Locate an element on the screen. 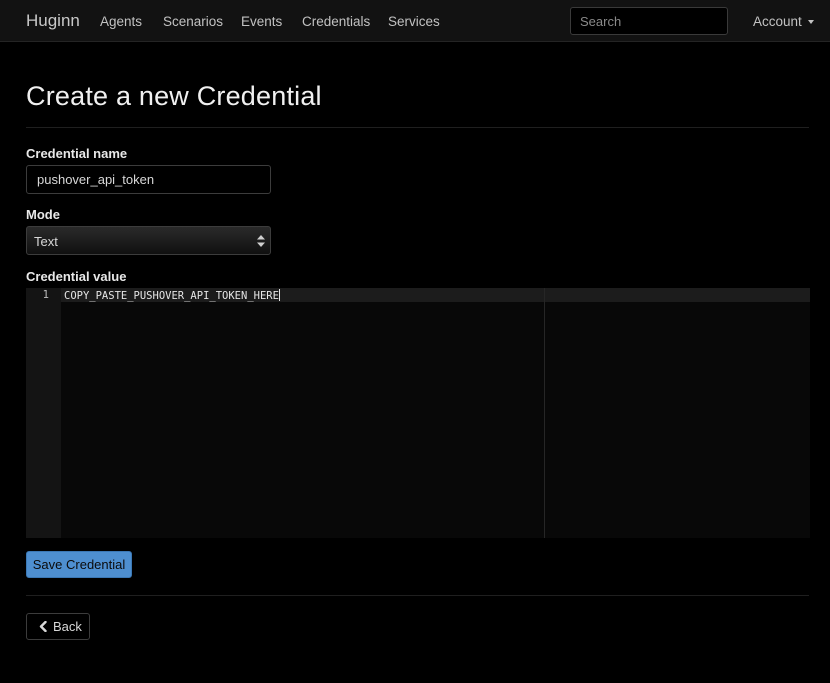 This screenshot has width=830, height=683. brand-logo: Huginn is located at coordinates (53, 21).